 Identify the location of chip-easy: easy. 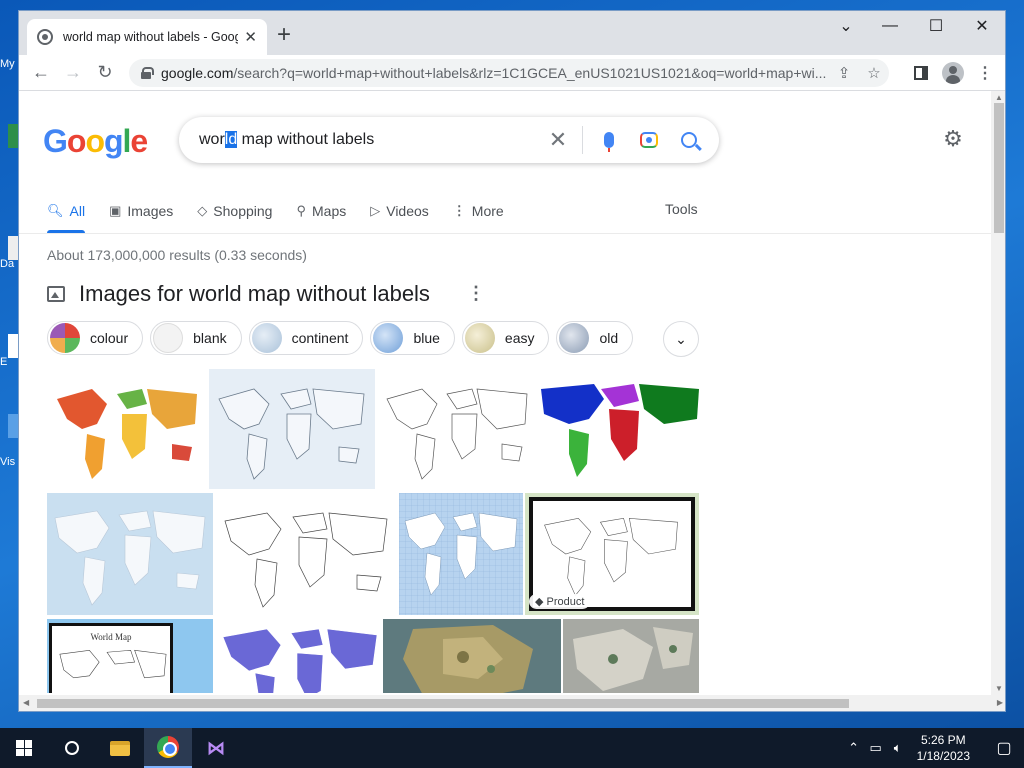
(505, 338).